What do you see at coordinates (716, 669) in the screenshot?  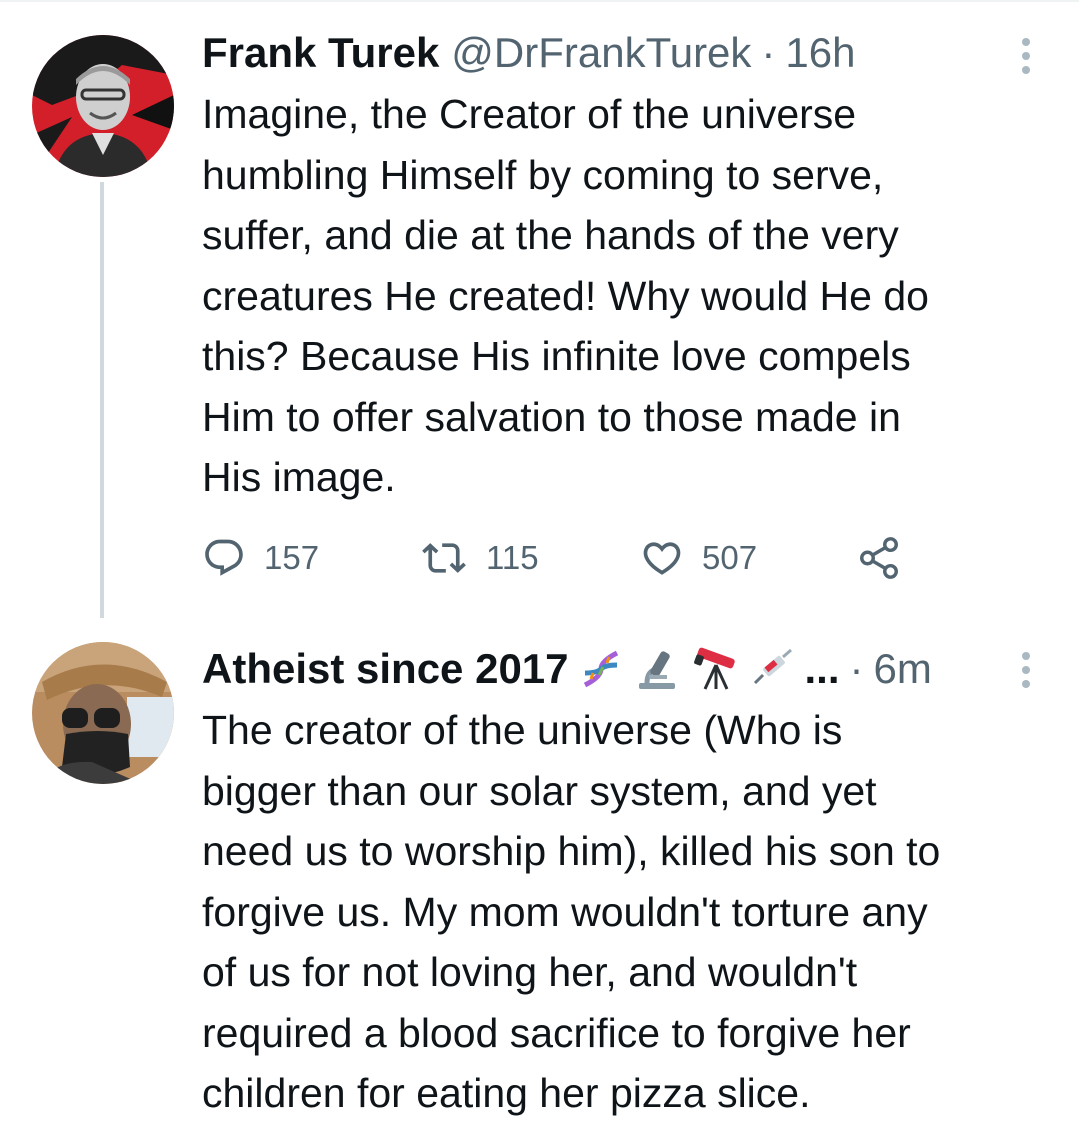 I see `telescope-emoji` at bounding box center [716, 669].